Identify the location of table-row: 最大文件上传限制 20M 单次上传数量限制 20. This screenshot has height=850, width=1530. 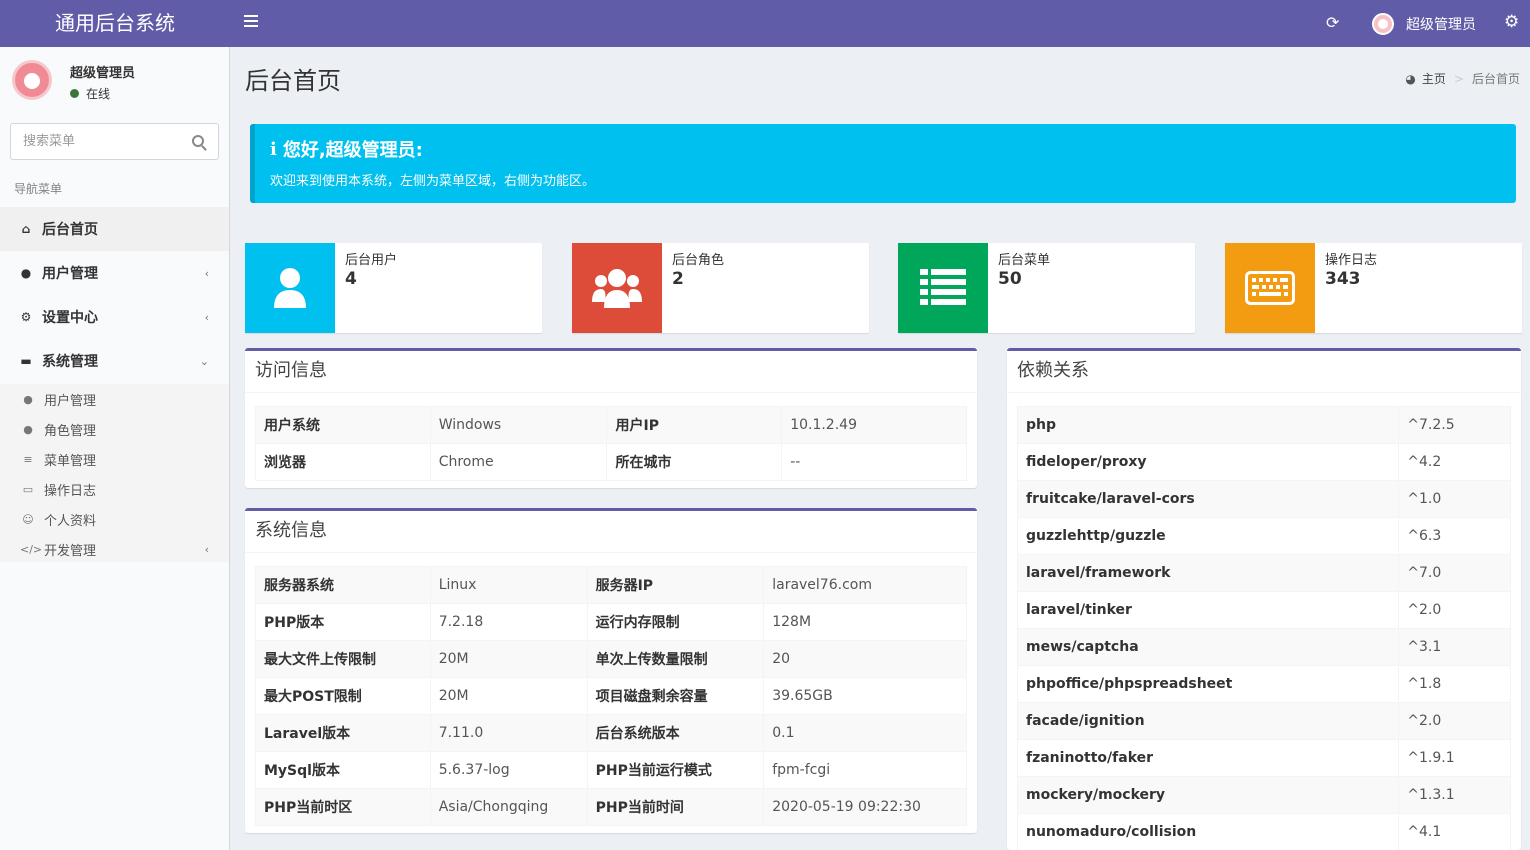
(611, 659).